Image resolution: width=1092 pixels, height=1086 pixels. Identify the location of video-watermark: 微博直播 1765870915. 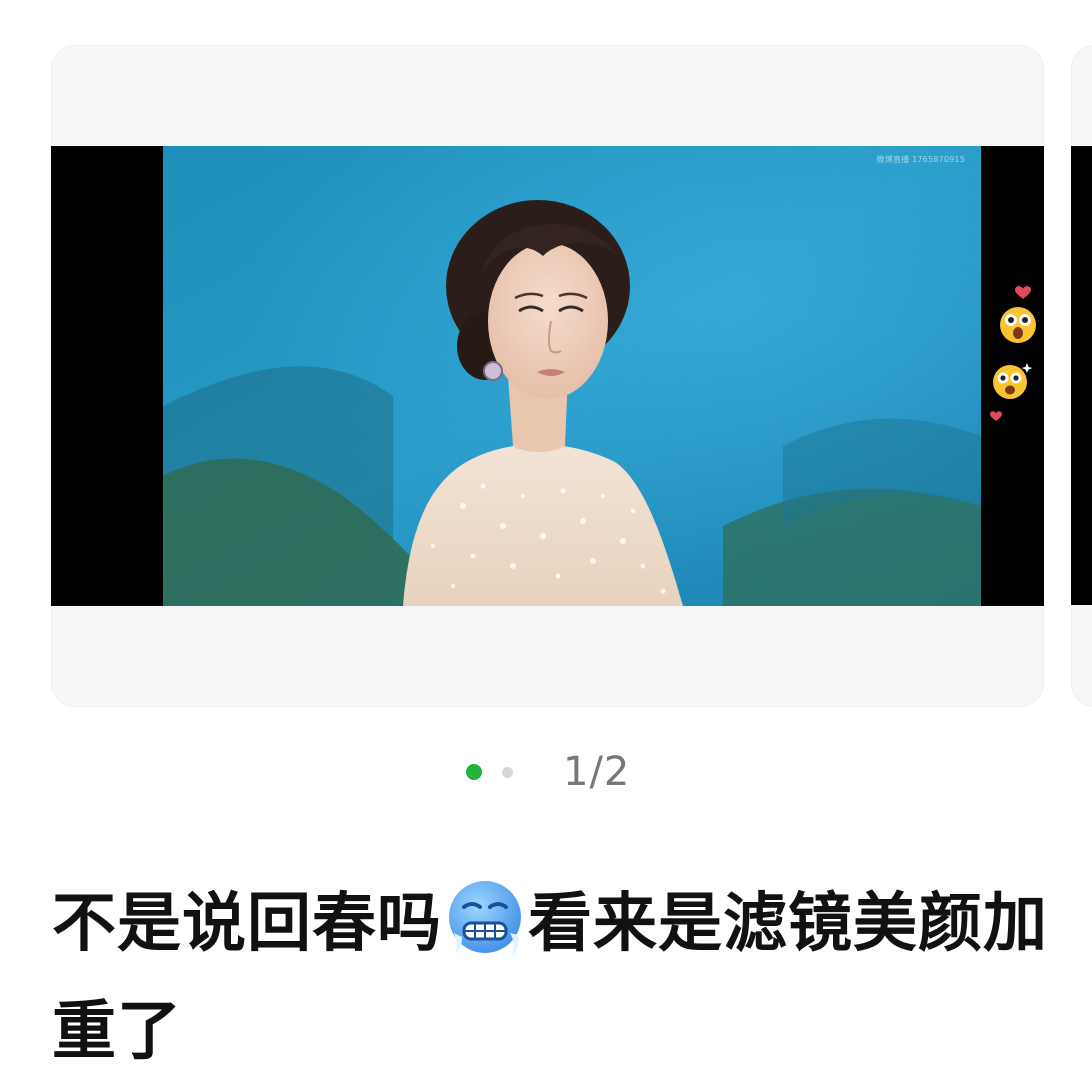
(920, 159).